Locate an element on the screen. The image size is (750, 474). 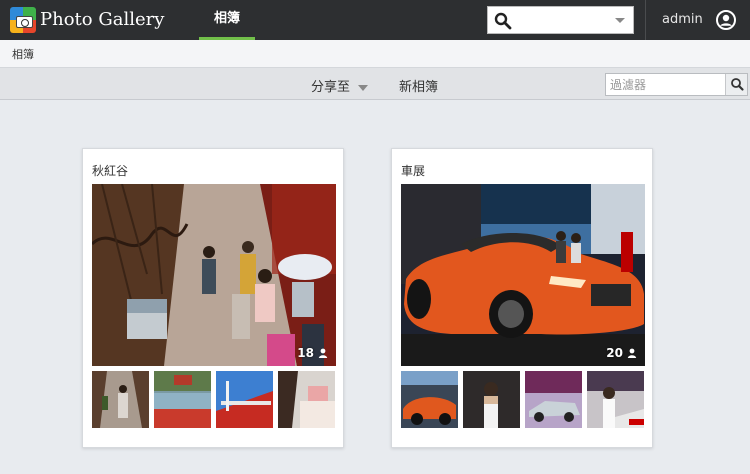
search-box is located at coordinates (560, 20).